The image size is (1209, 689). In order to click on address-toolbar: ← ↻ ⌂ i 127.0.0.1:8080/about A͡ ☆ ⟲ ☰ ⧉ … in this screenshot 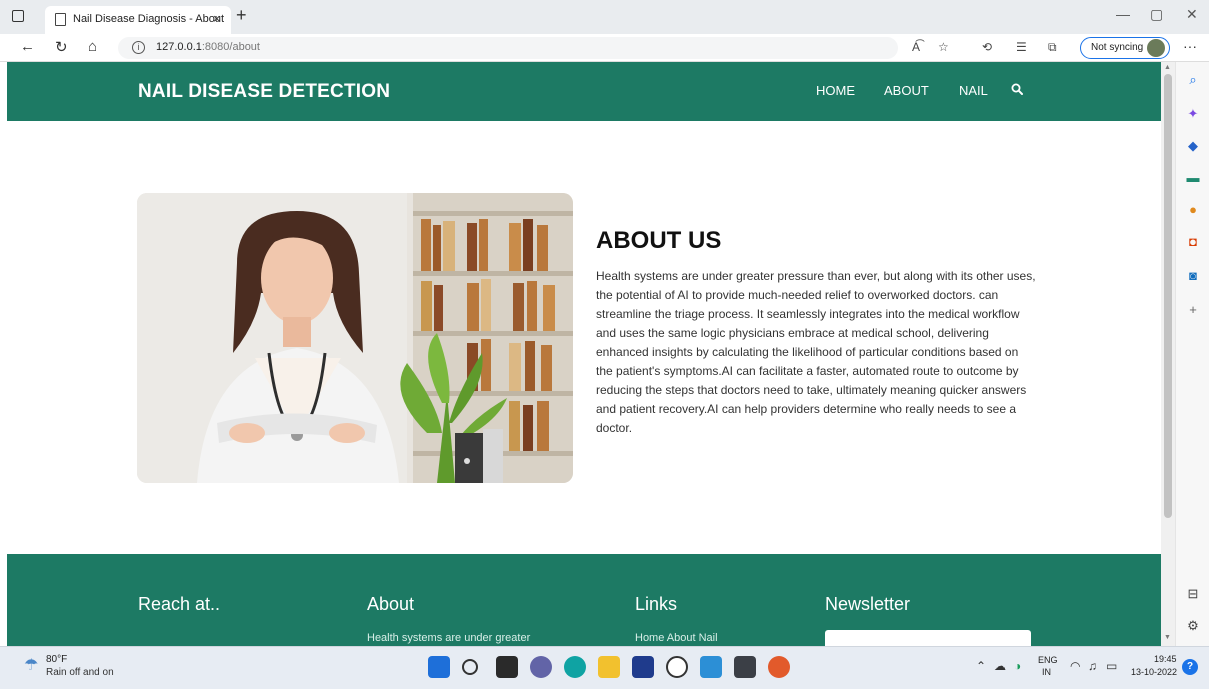, I will do `click(604, 48)`.